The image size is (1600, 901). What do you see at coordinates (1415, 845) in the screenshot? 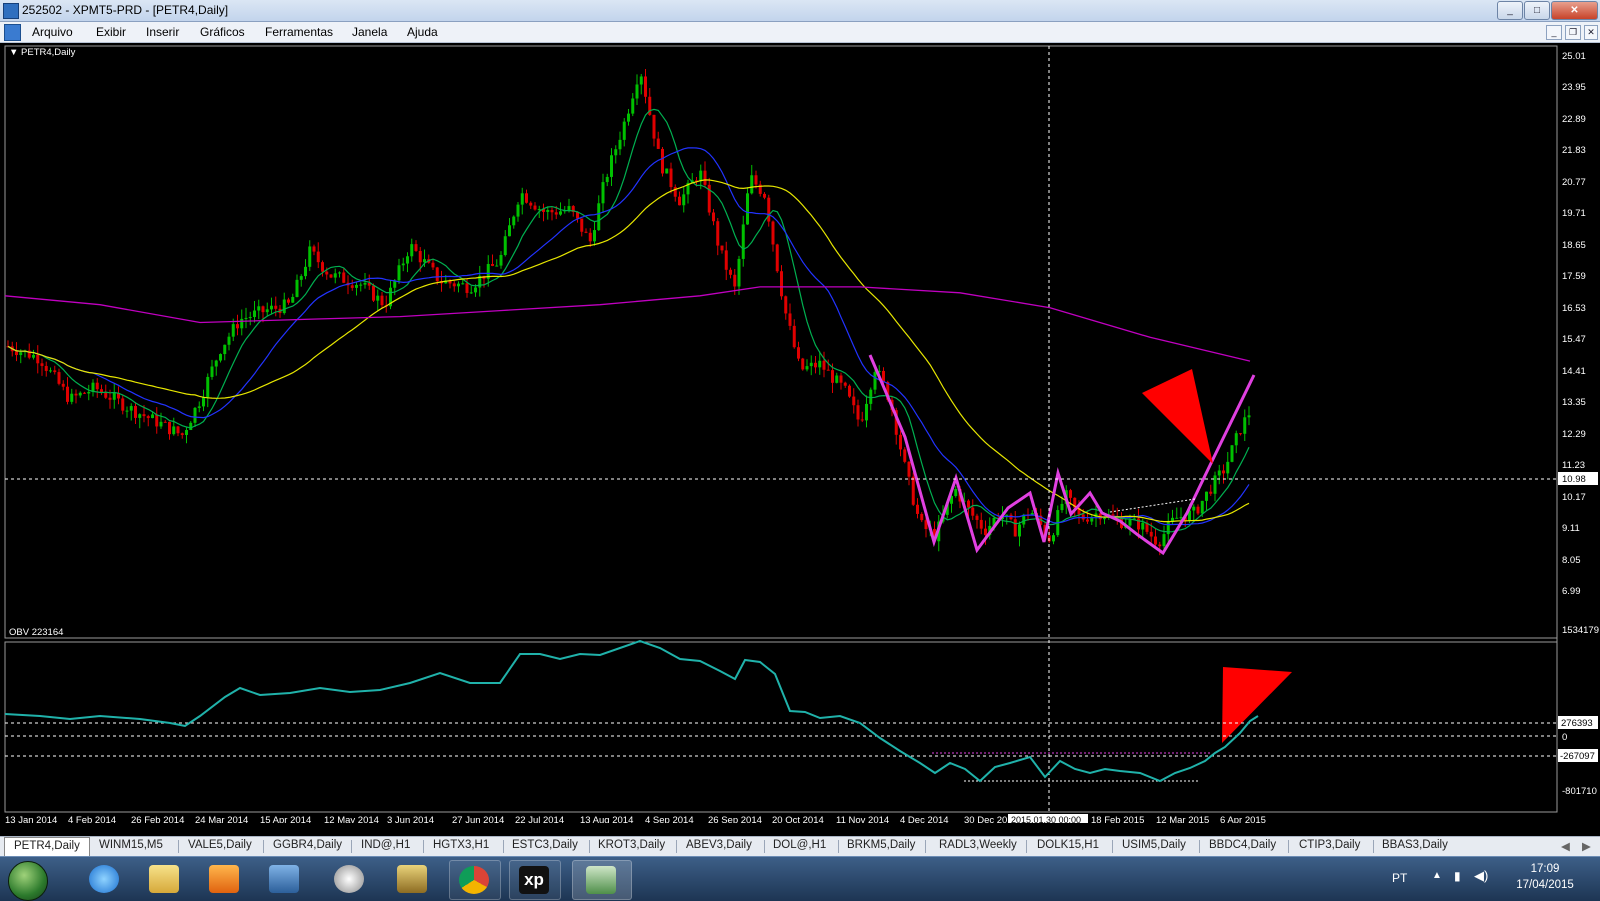
I see `tab-bbas3-daily: BBAS3,Daily` at bounding box center [1415, 845].